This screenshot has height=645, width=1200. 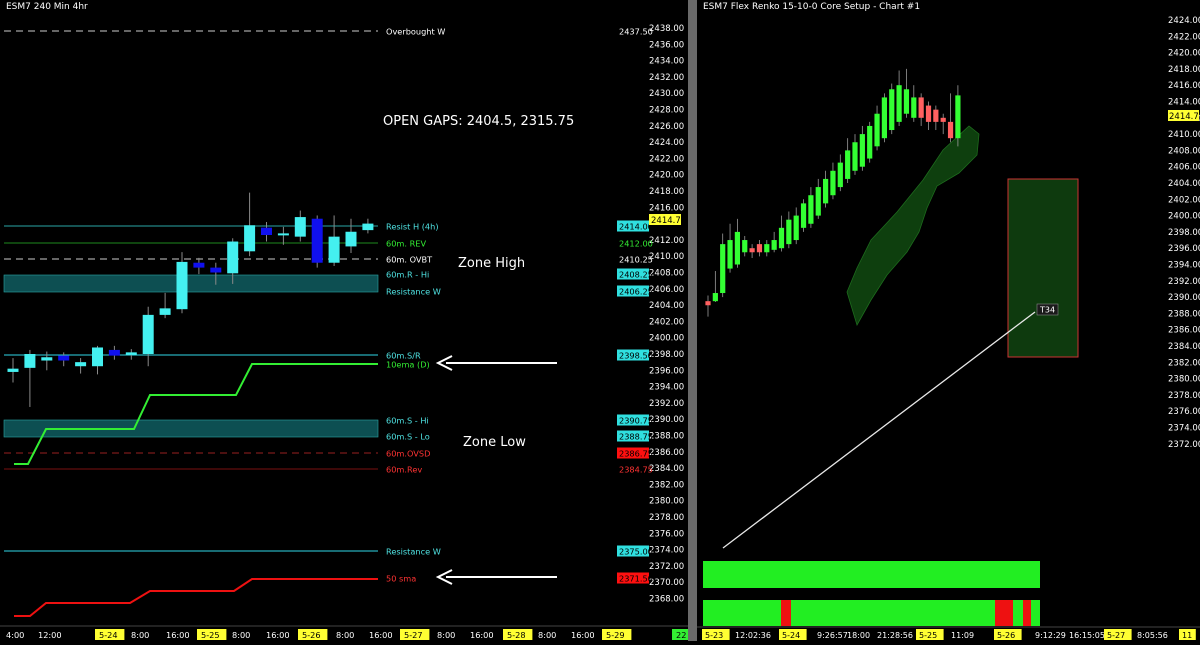 I want to click on indicator-signal-block, so click(x=1027, y=613).